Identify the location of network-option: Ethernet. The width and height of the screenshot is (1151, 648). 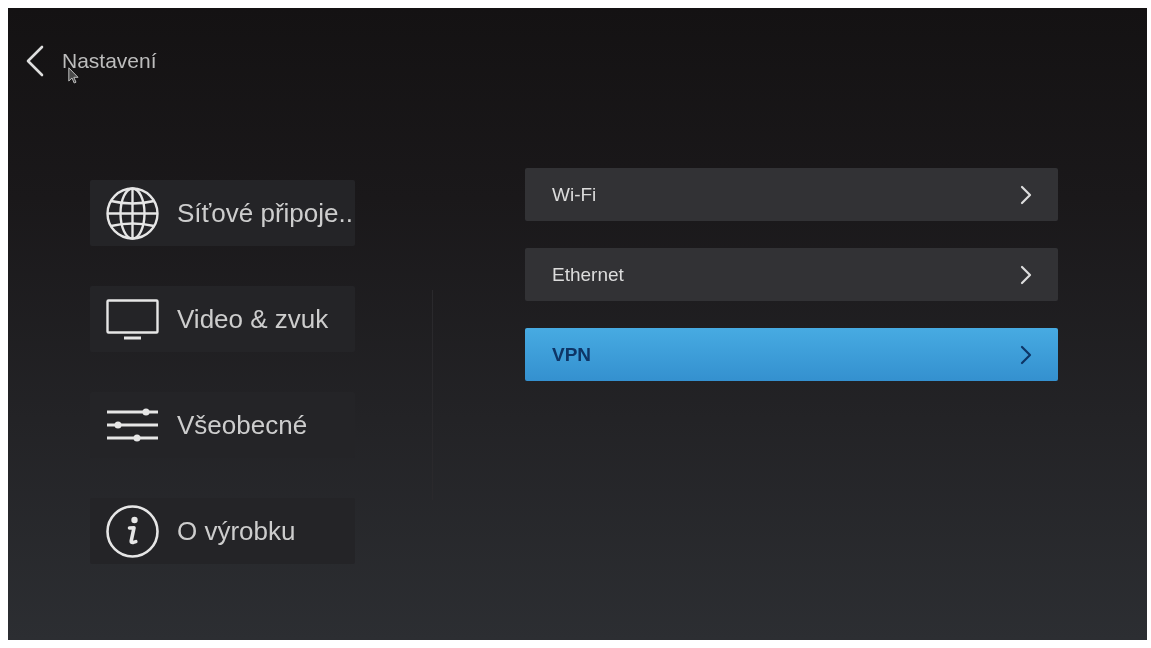
(791, 274).